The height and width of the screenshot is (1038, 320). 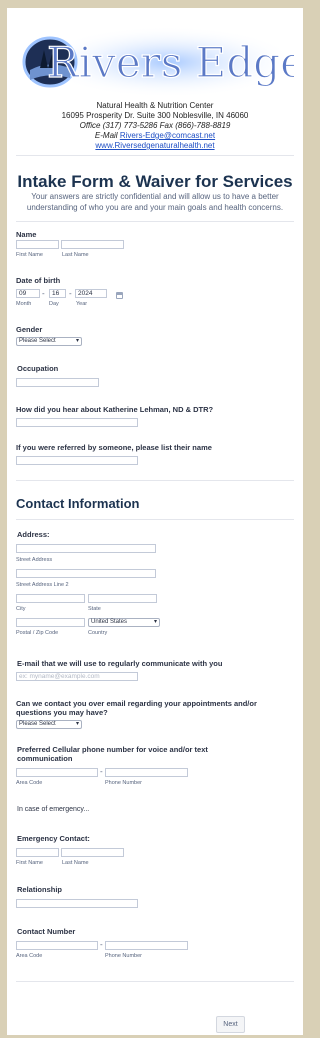 What do you see at coordinates (170, 62) in the screenshot?
I see `svg-text: Rivers Edge` at bounding box center [170, 62].